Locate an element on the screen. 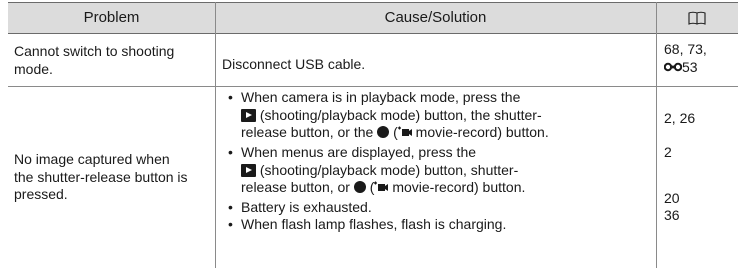  header-cause-solution: Cause/Solution is located at coordinates (435, 17).